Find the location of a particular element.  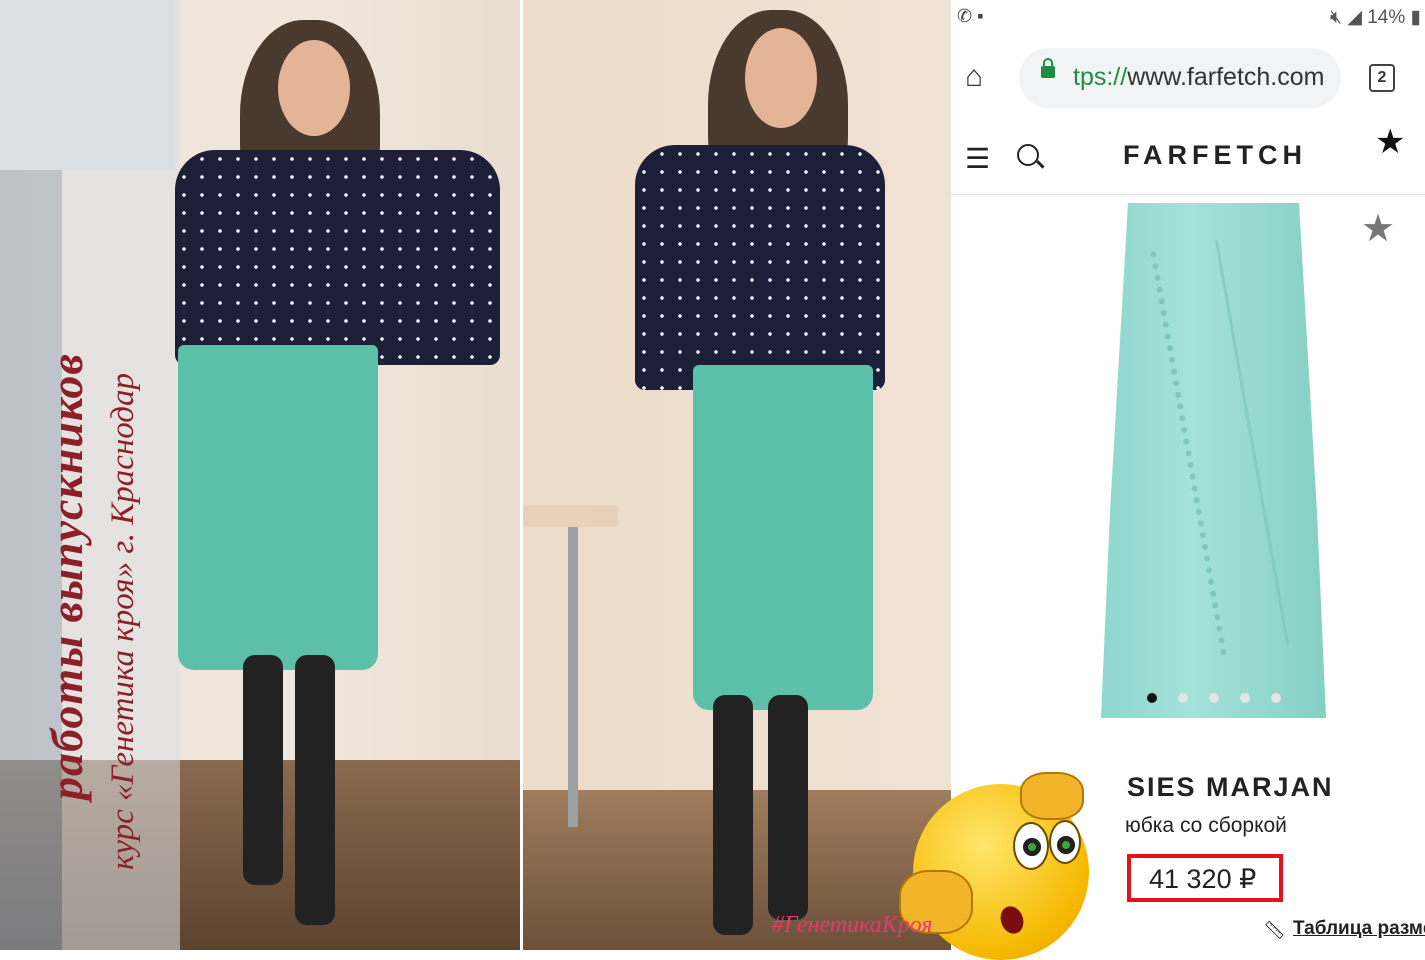

url-text: tps://www.farfetch.com is located at coordinates (1198, 77).